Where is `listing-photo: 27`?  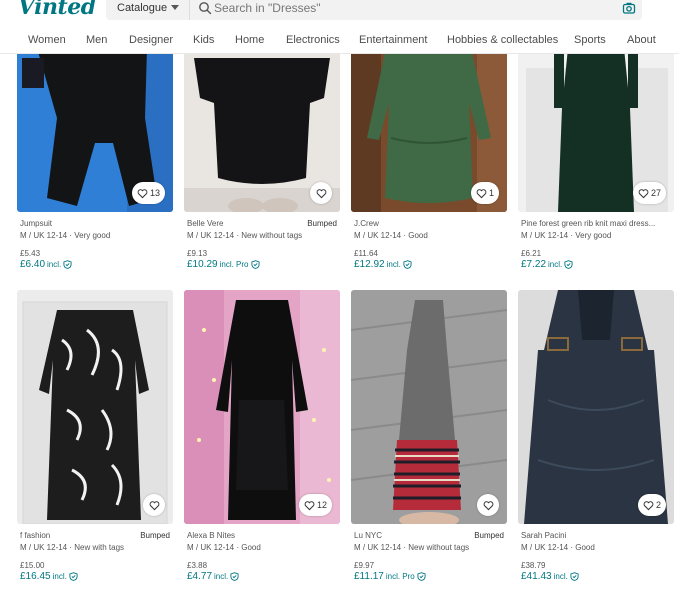 listing-photo: 27 is located at coordinates (596, 130).